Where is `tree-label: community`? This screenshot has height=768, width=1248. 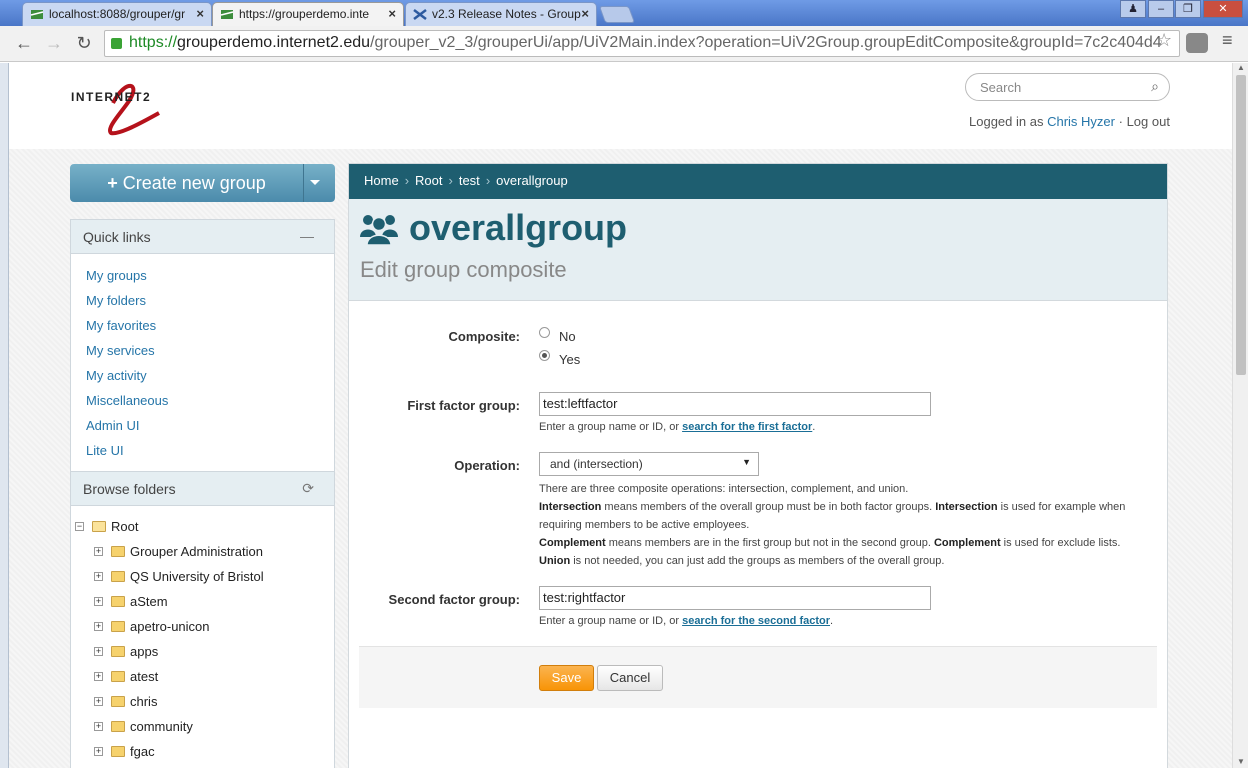
tree-label: community is located at coordinates (161, 726).